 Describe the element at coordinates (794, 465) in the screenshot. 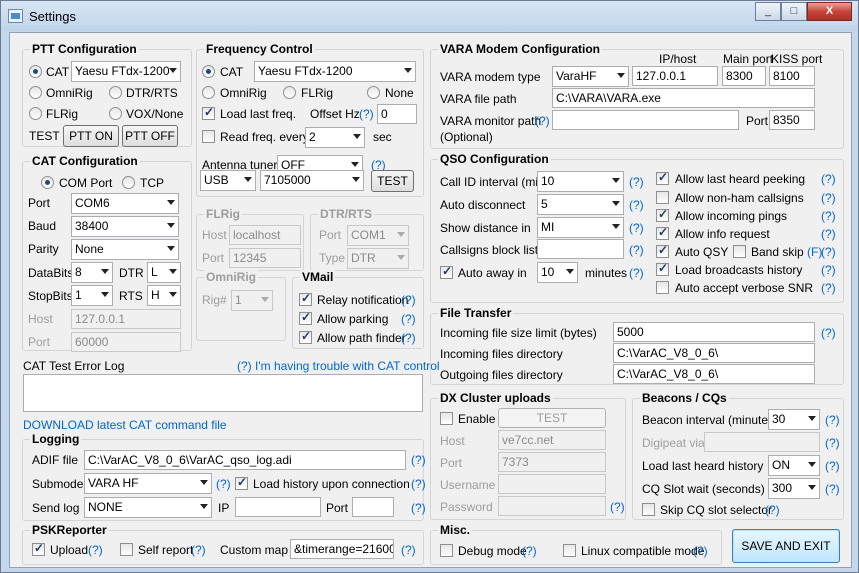

I see `last-heard-select: ON` at that location.